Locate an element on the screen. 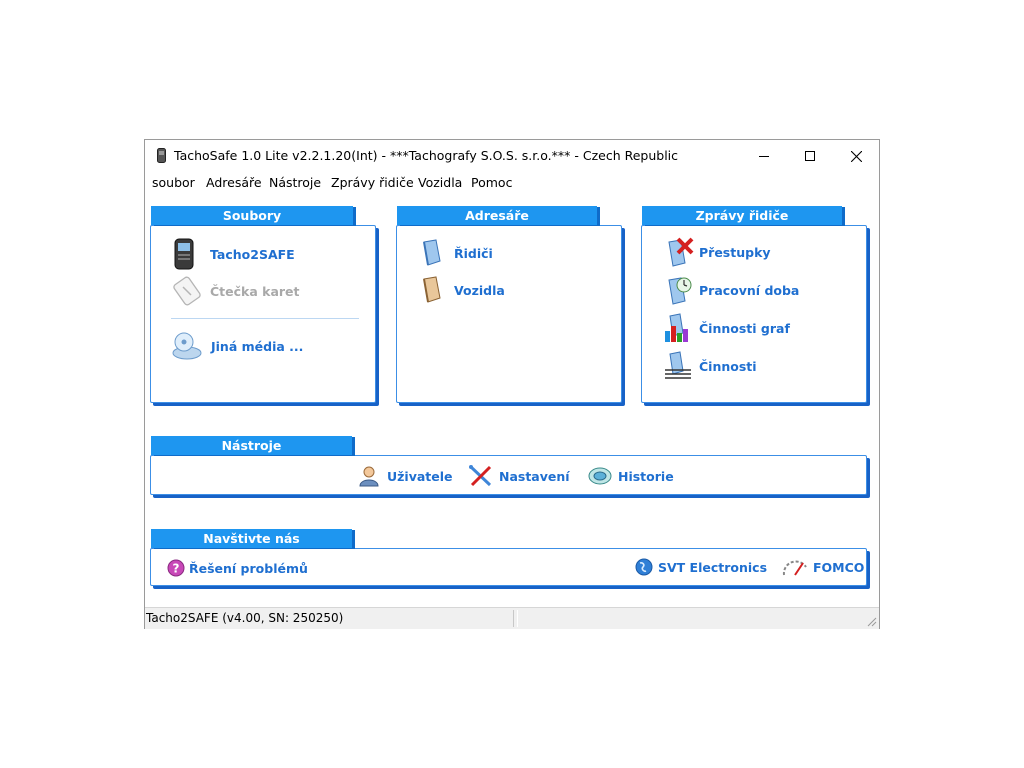 The width and height of the screenshot is (1024, 768). pracovni-doba-label: Pracovní doba is located at coordinates (749, 290).